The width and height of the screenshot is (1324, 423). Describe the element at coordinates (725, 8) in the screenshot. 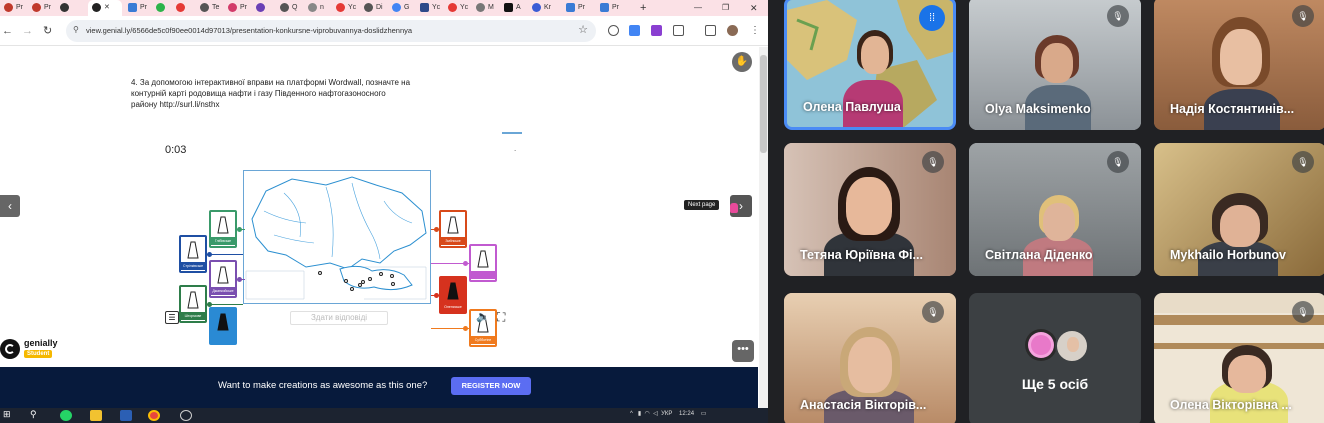

I see `restore-icon: ❐` at that location.